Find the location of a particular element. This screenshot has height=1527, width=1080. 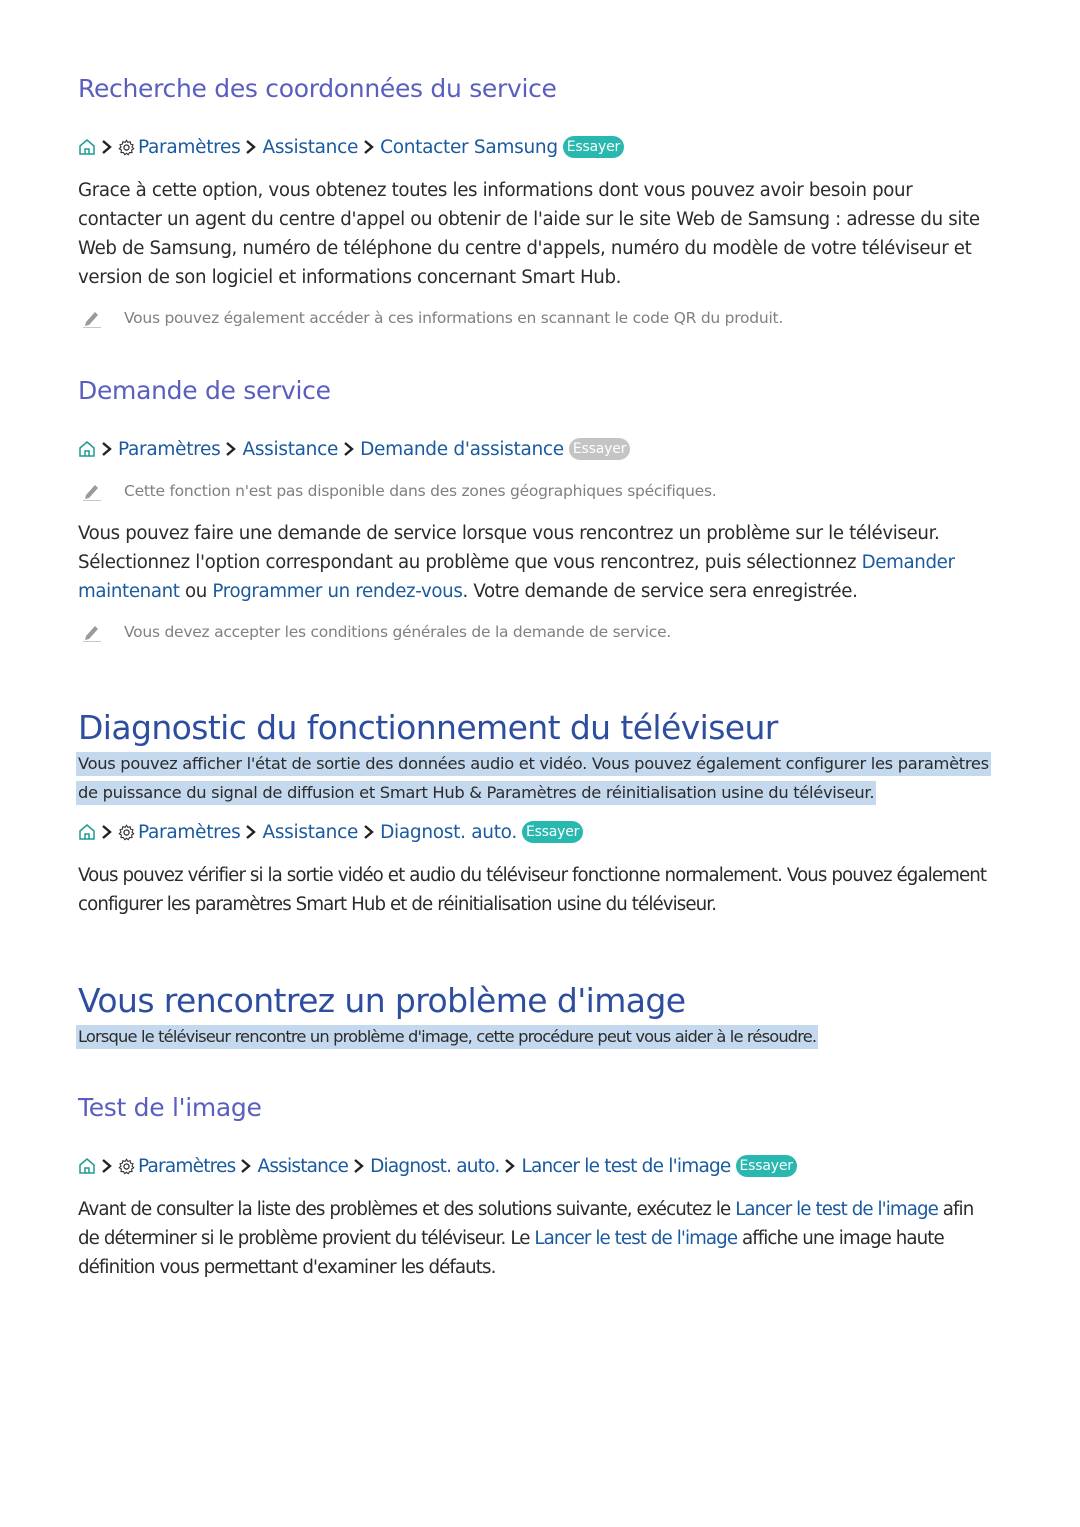

page-title-picture-problem: Vous rencontrez un problème d'image is located at coordinates (382, 1000).